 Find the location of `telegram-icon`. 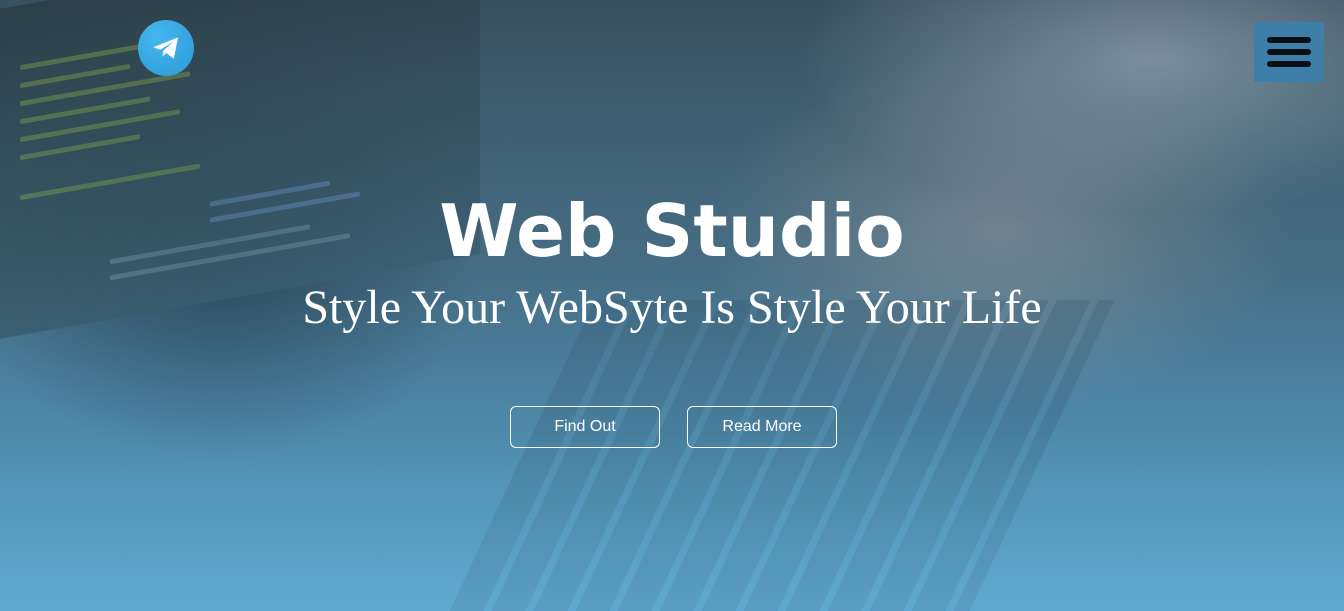

telegram-icon is located at coordinates (166, 48).